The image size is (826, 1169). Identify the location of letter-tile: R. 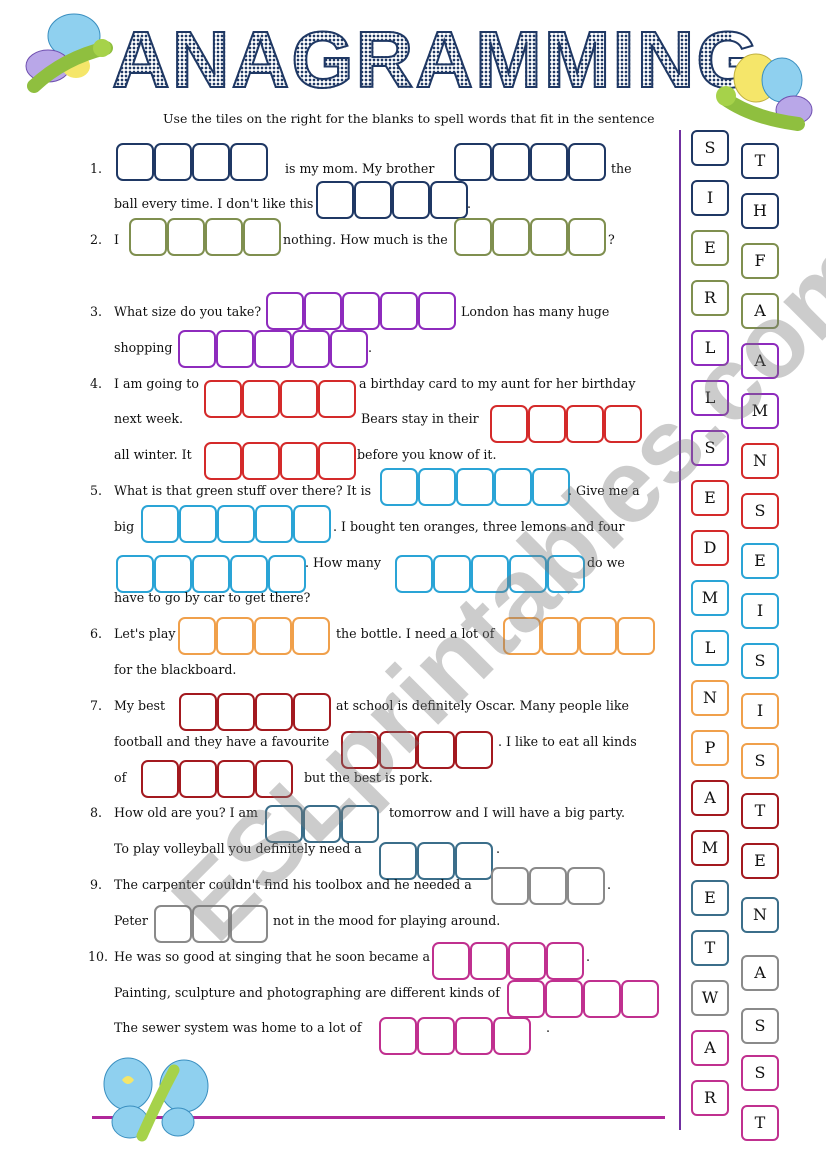
(710, 1098).